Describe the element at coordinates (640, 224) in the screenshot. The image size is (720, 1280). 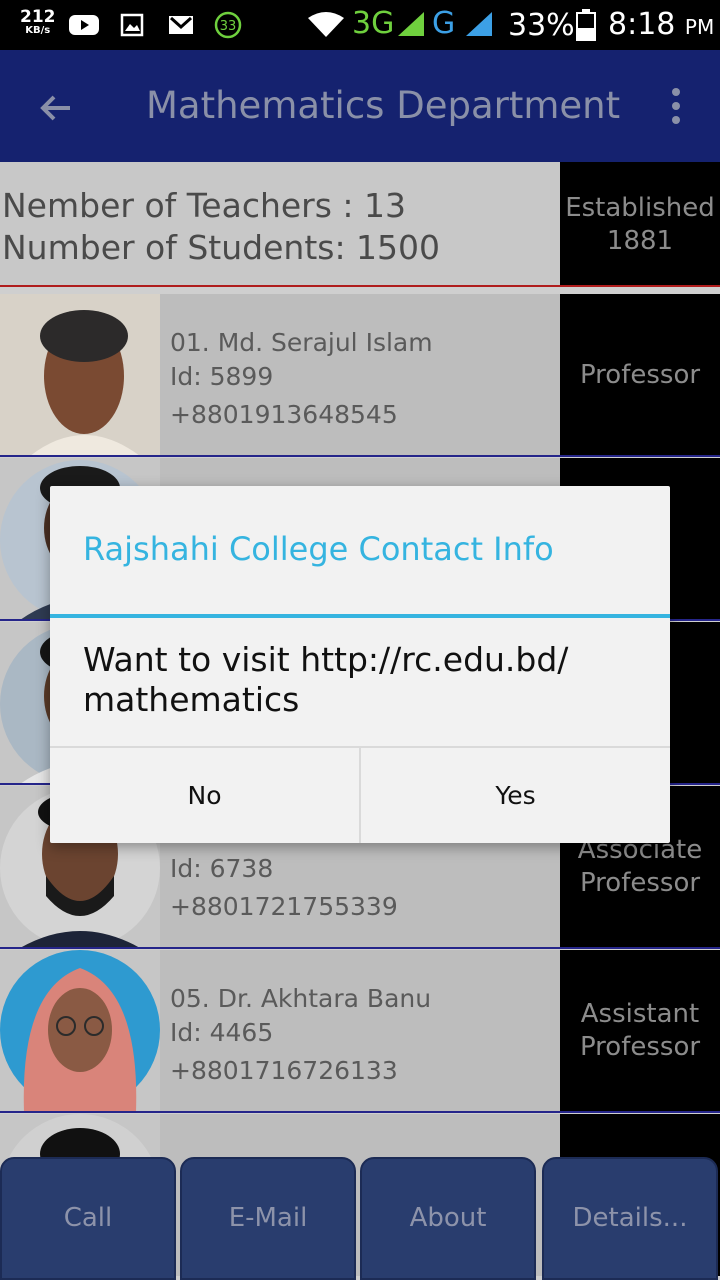
I see `established-badge: Established 1881` at that location.